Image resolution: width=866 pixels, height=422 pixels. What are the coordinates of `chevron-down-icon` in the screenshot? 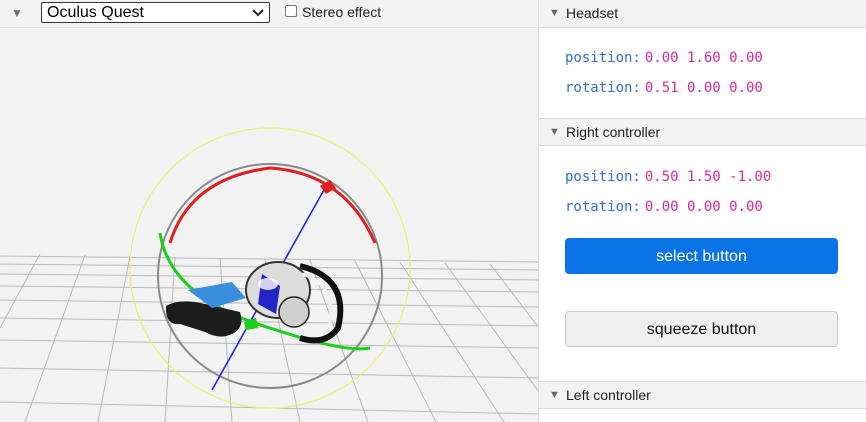 It's located at (258, 13).